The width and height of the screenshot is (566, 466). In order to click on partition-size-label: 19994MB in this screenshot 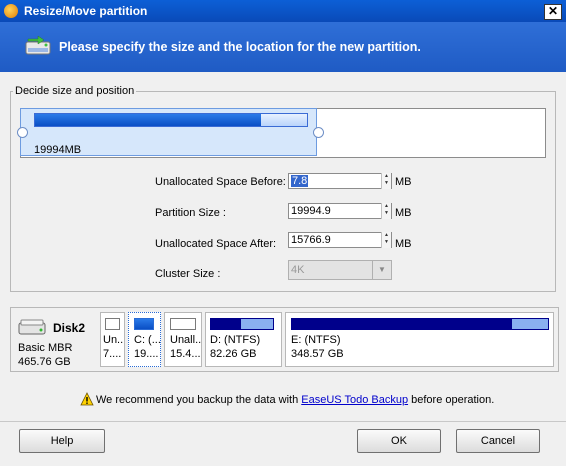, I will do `click(58, 150)`.